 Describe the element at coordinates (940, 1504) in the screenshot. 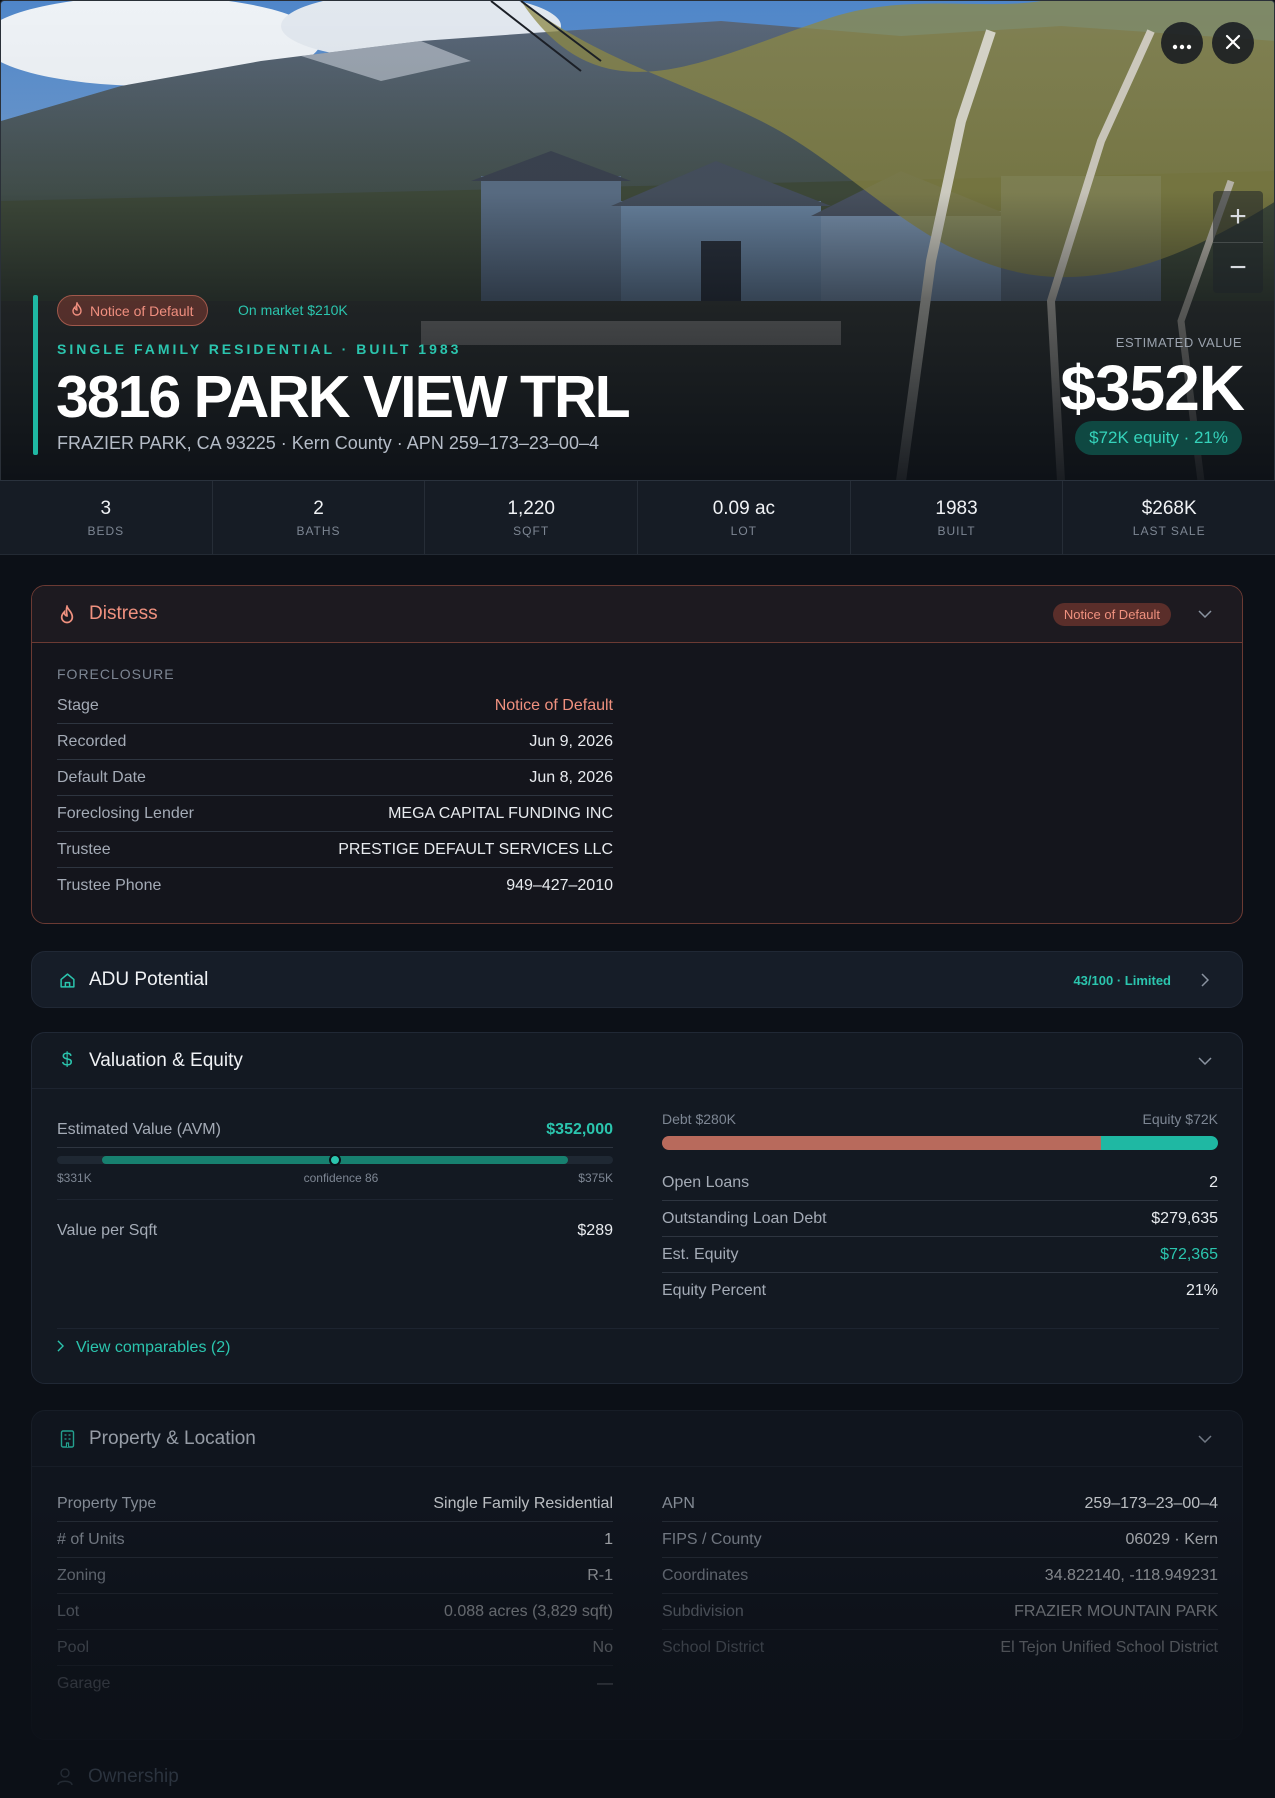

I see `apn-row: APN 259–173–23–00–4` at that location.